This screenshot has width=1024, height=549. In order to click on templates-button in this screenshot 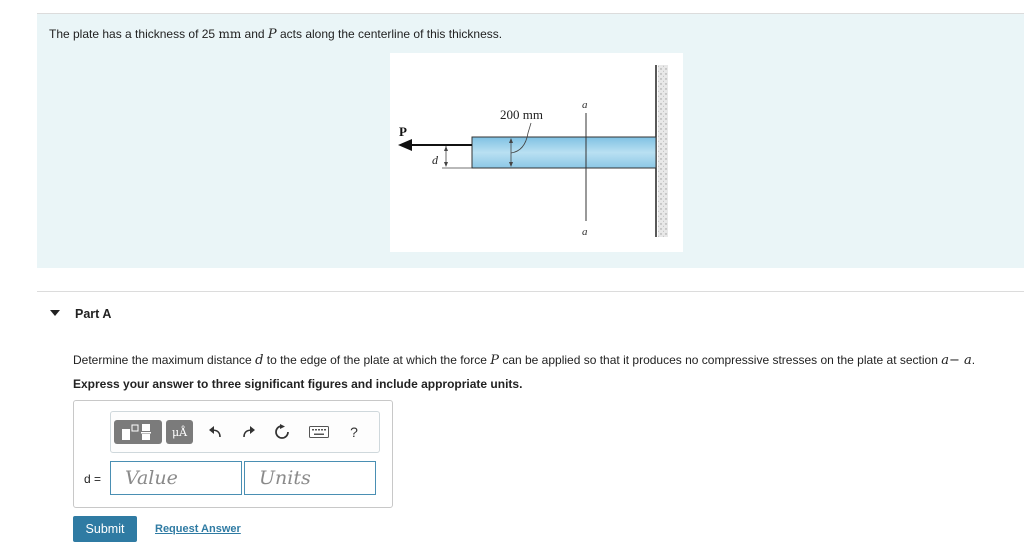, I will do `click(138, 432)`.